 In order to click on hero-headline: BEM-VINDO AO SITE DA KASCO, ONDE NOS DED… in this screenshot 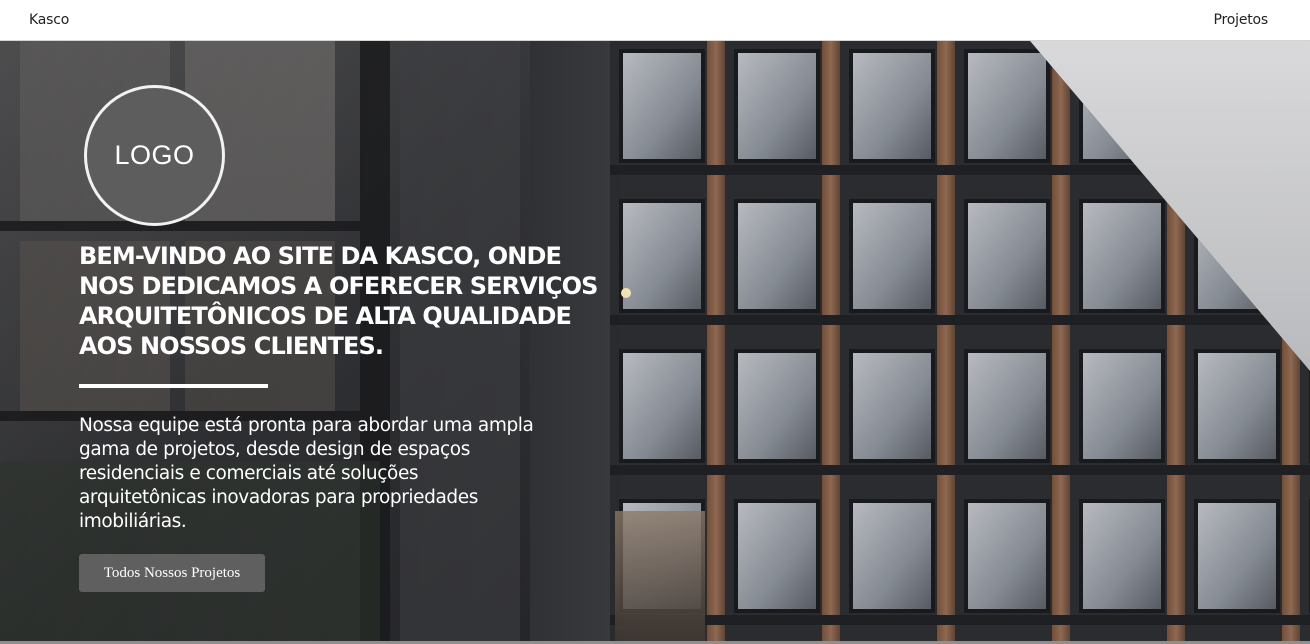, I will do `click(338, 301)`.